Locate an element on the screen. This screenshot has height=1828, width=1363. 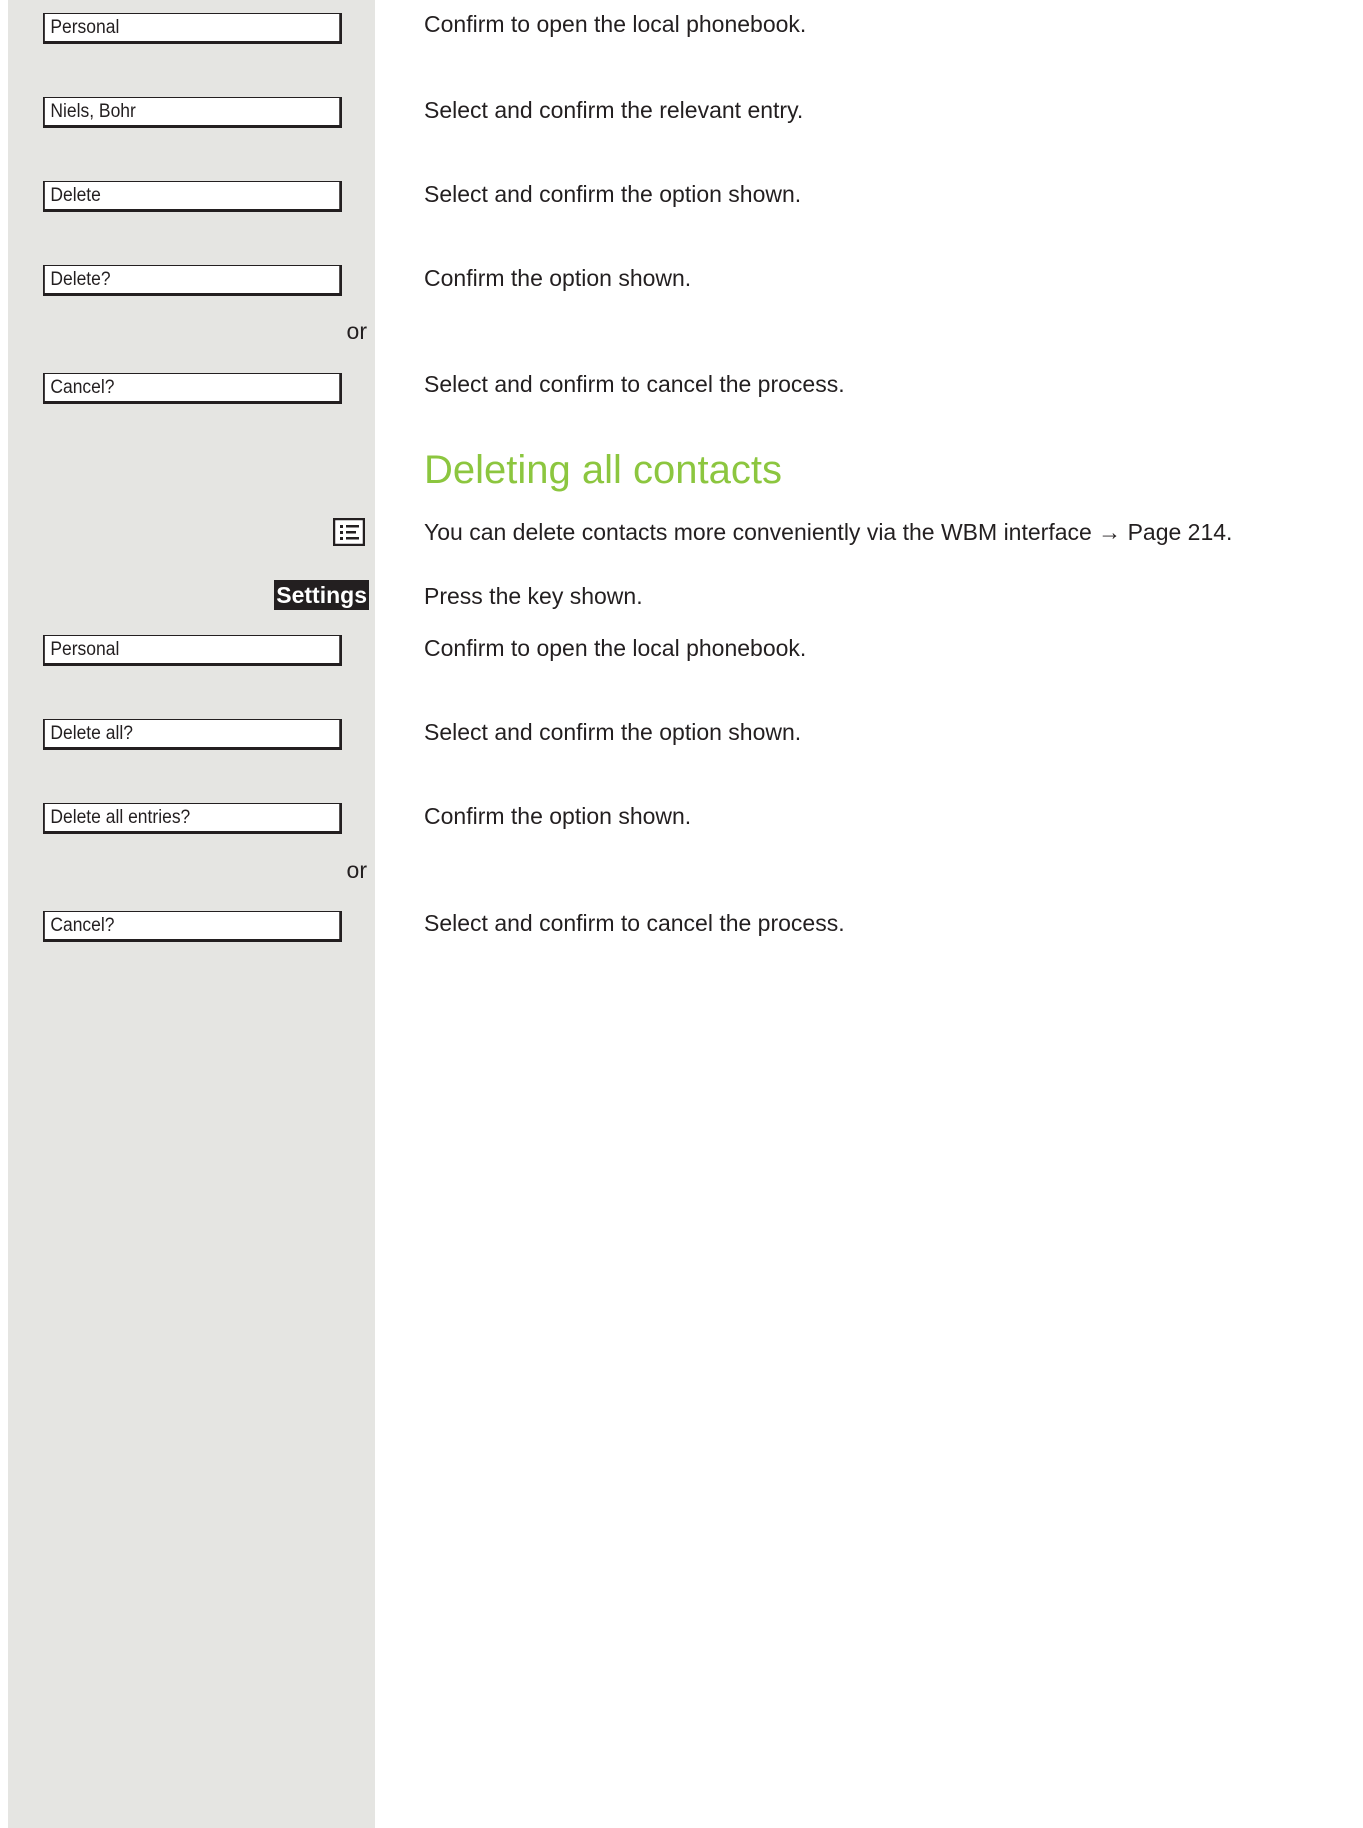
display-option-entry: Niels, Bohr is located at coordinates (192, 112).